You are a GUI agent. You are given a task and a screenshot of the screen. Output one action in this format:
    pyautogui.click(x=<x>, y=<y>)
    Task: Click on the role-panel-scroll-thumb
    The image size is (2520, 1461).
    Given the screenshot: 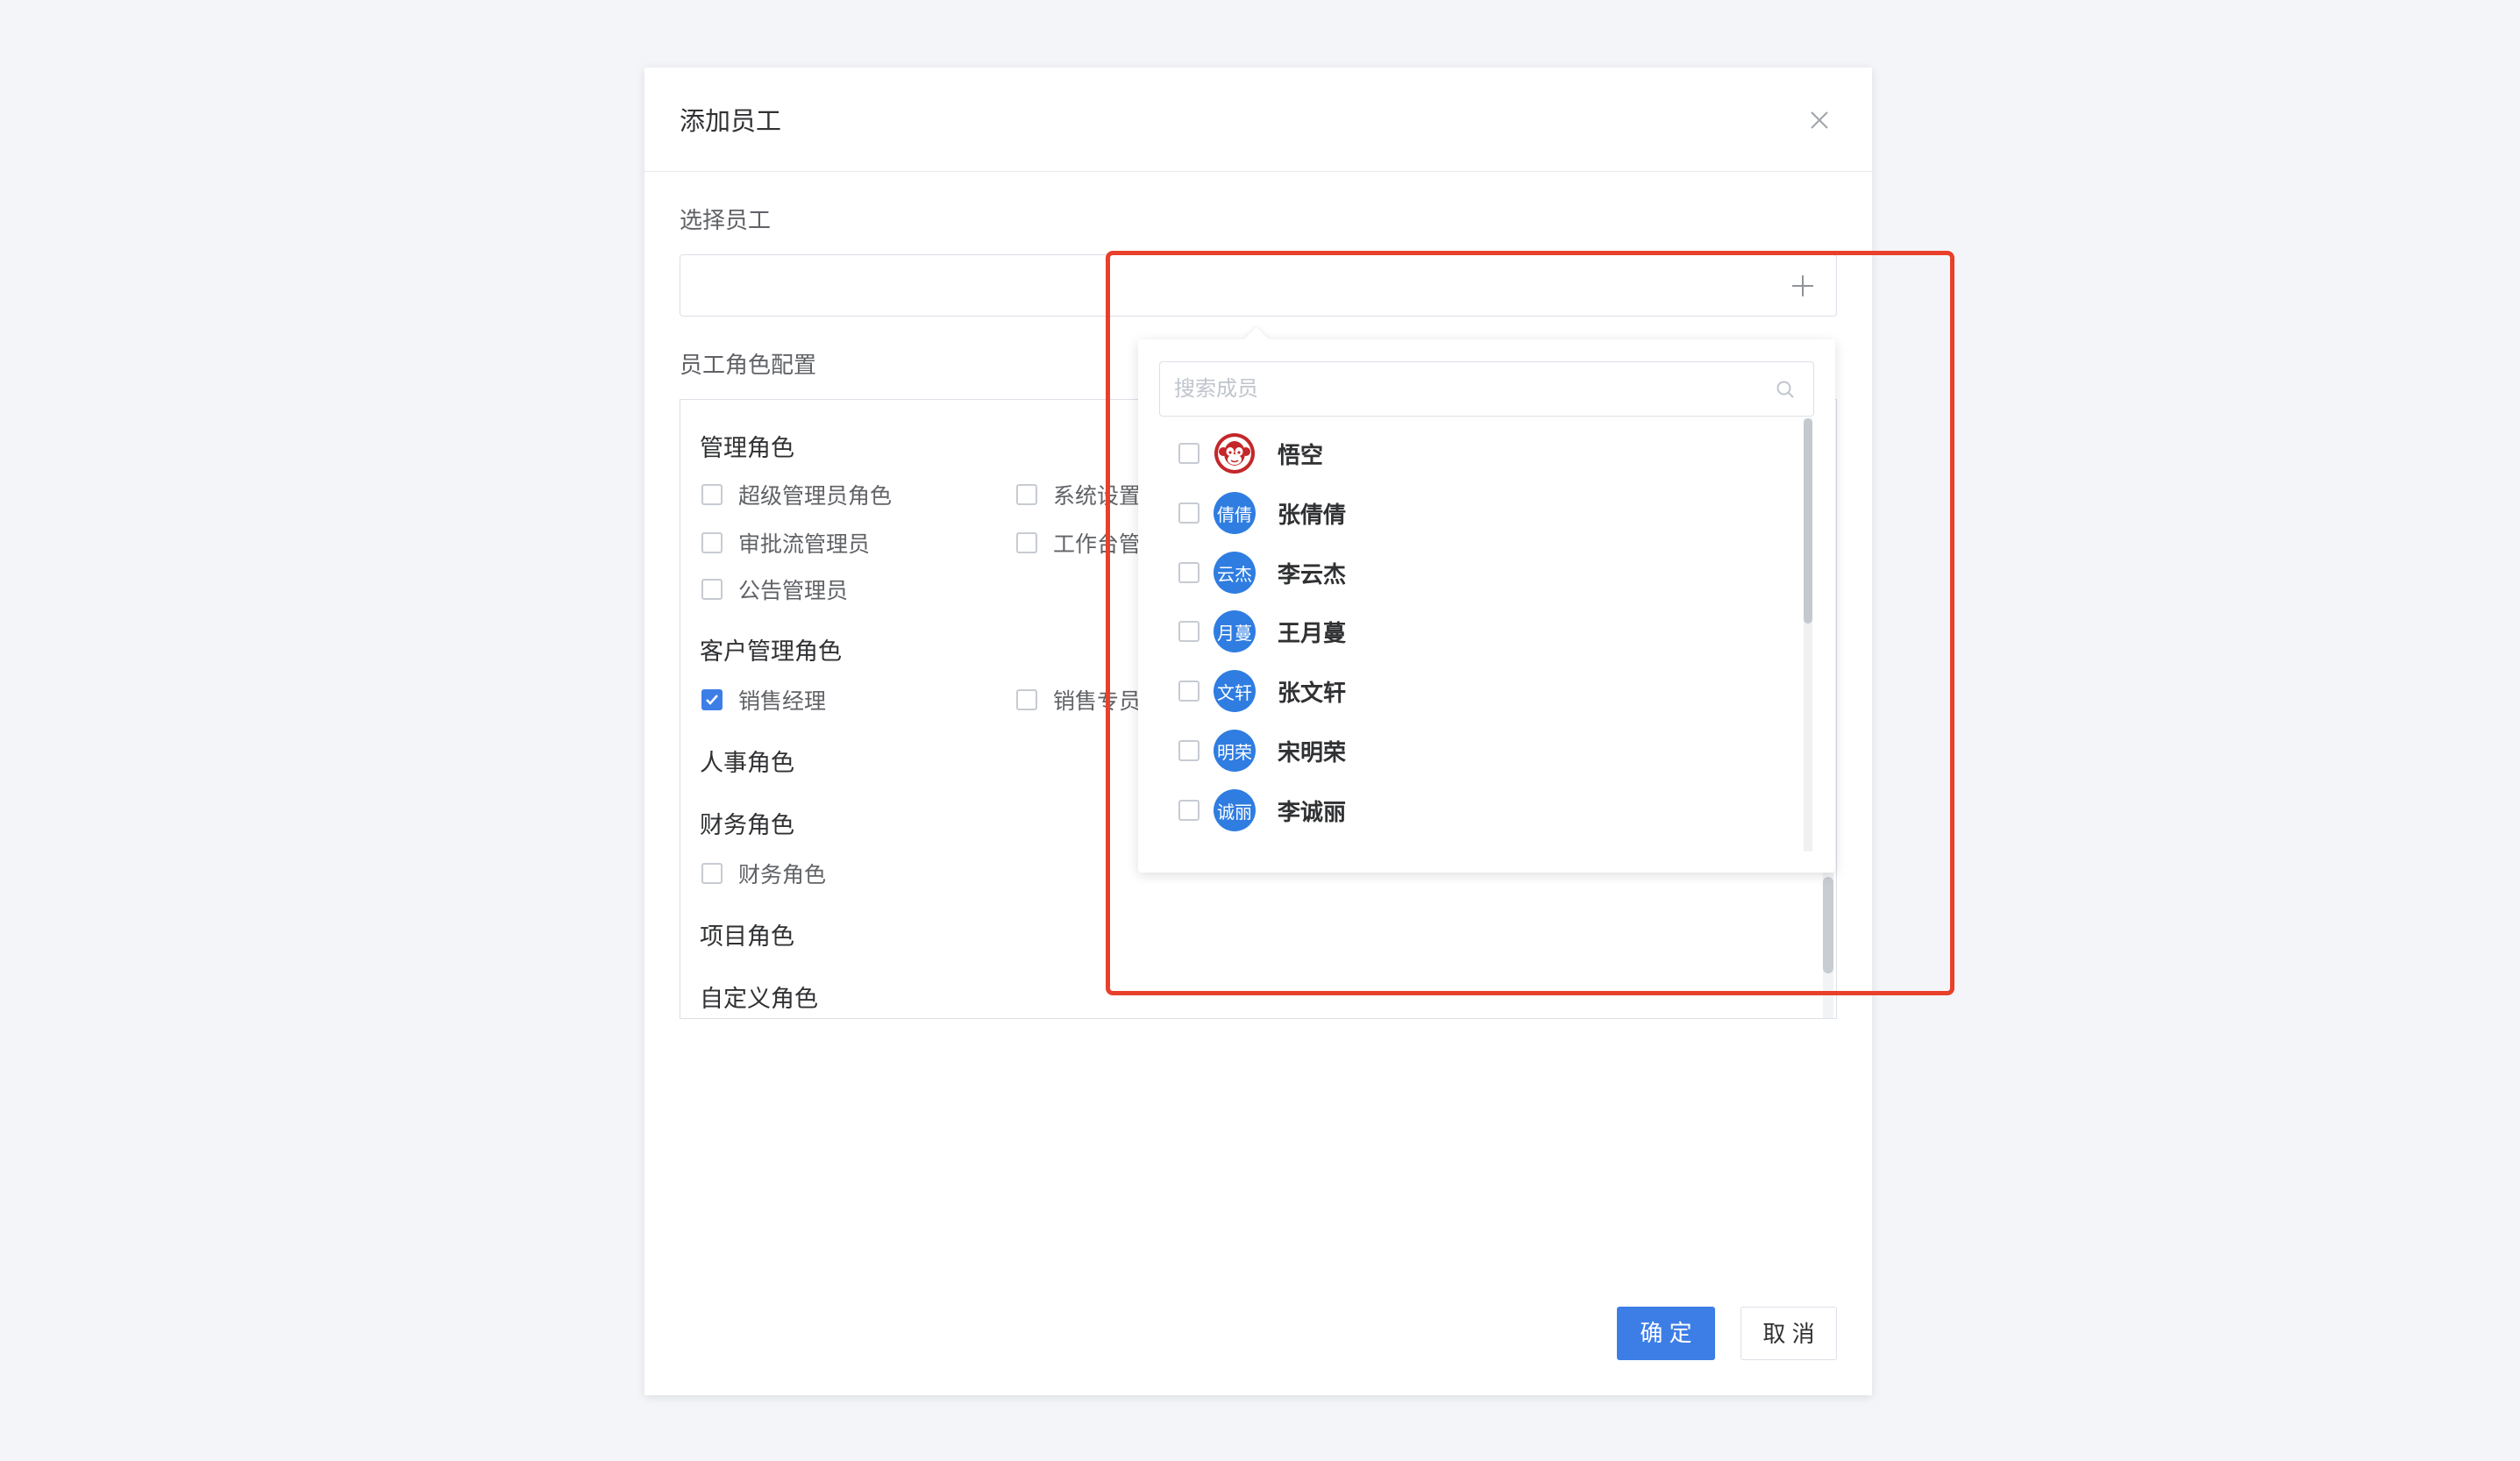 What is the action you would take?
    pyautogui.click(x=1828, y=925)
    